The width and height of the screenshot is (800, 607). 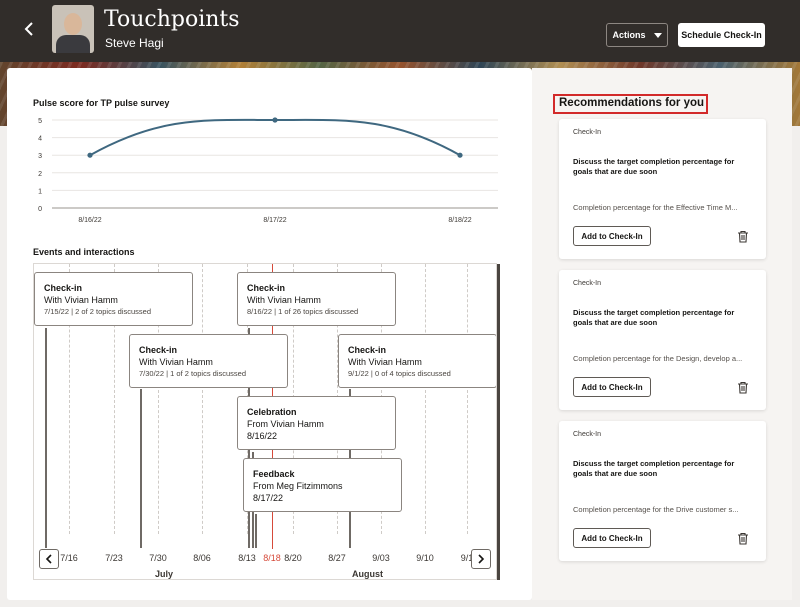 I want to click on timeline-date-label: 8/27, so click(x=337, y=558).